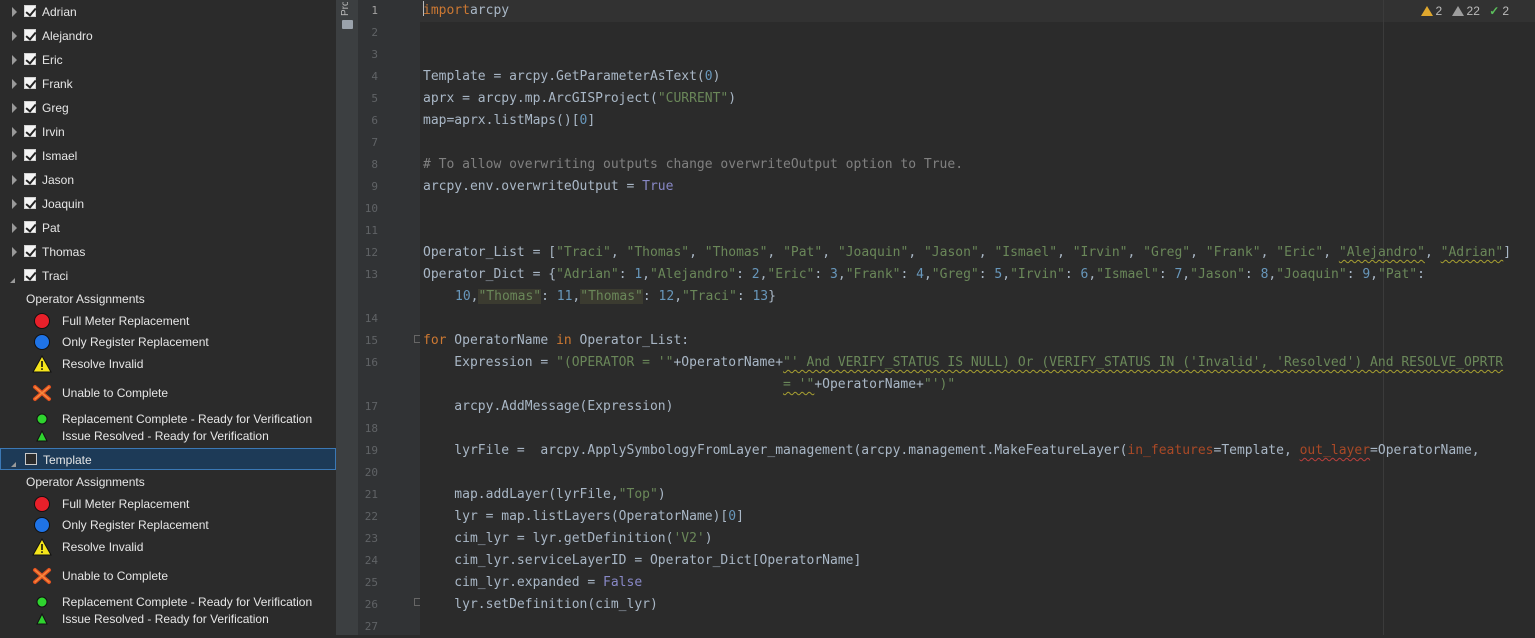 The height and width of the screenshot is (638, 1535). What do you see at coordinates (567, 539) in the screenshot?
I see `code-line: cim_lyr = lyr.getDefinition('V2')` at bounding box center [567, 539].